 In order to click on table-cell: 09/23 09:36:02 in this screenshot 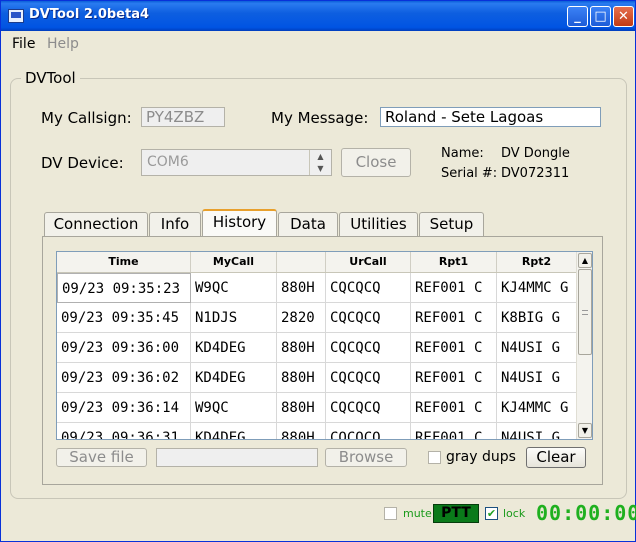, I will do `click(124, 378)`.